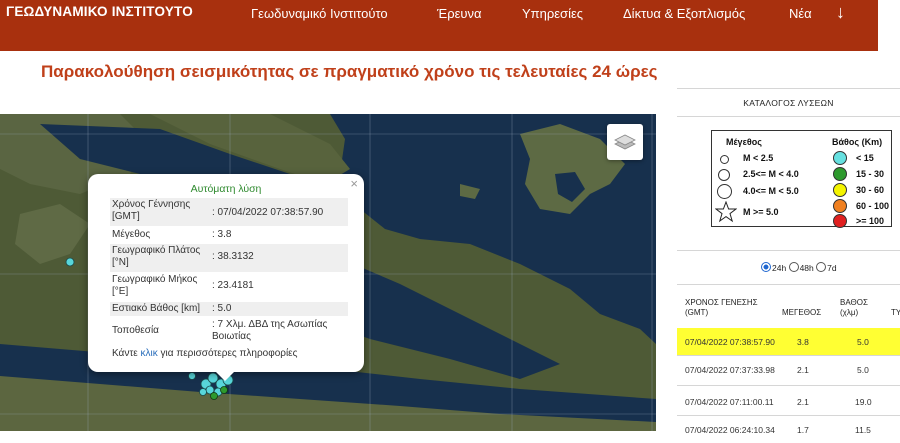 The width and height of the screenshot is (900, 443). Describe the element at coordinates (840, 12) in the screenshot. I see `arrow-down-icon: ↓` at that location.